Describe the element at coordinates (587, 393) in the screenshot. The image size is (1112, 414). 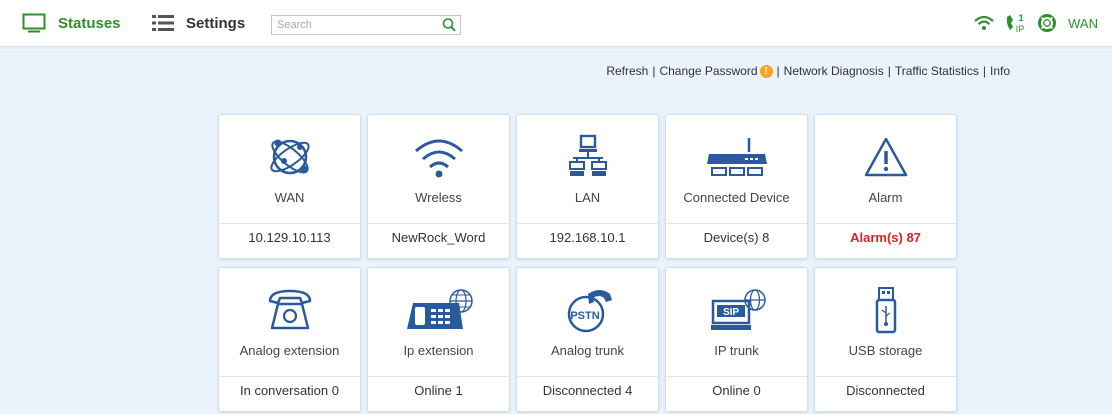
I see `tile-value: Disconnected 4` at that location.